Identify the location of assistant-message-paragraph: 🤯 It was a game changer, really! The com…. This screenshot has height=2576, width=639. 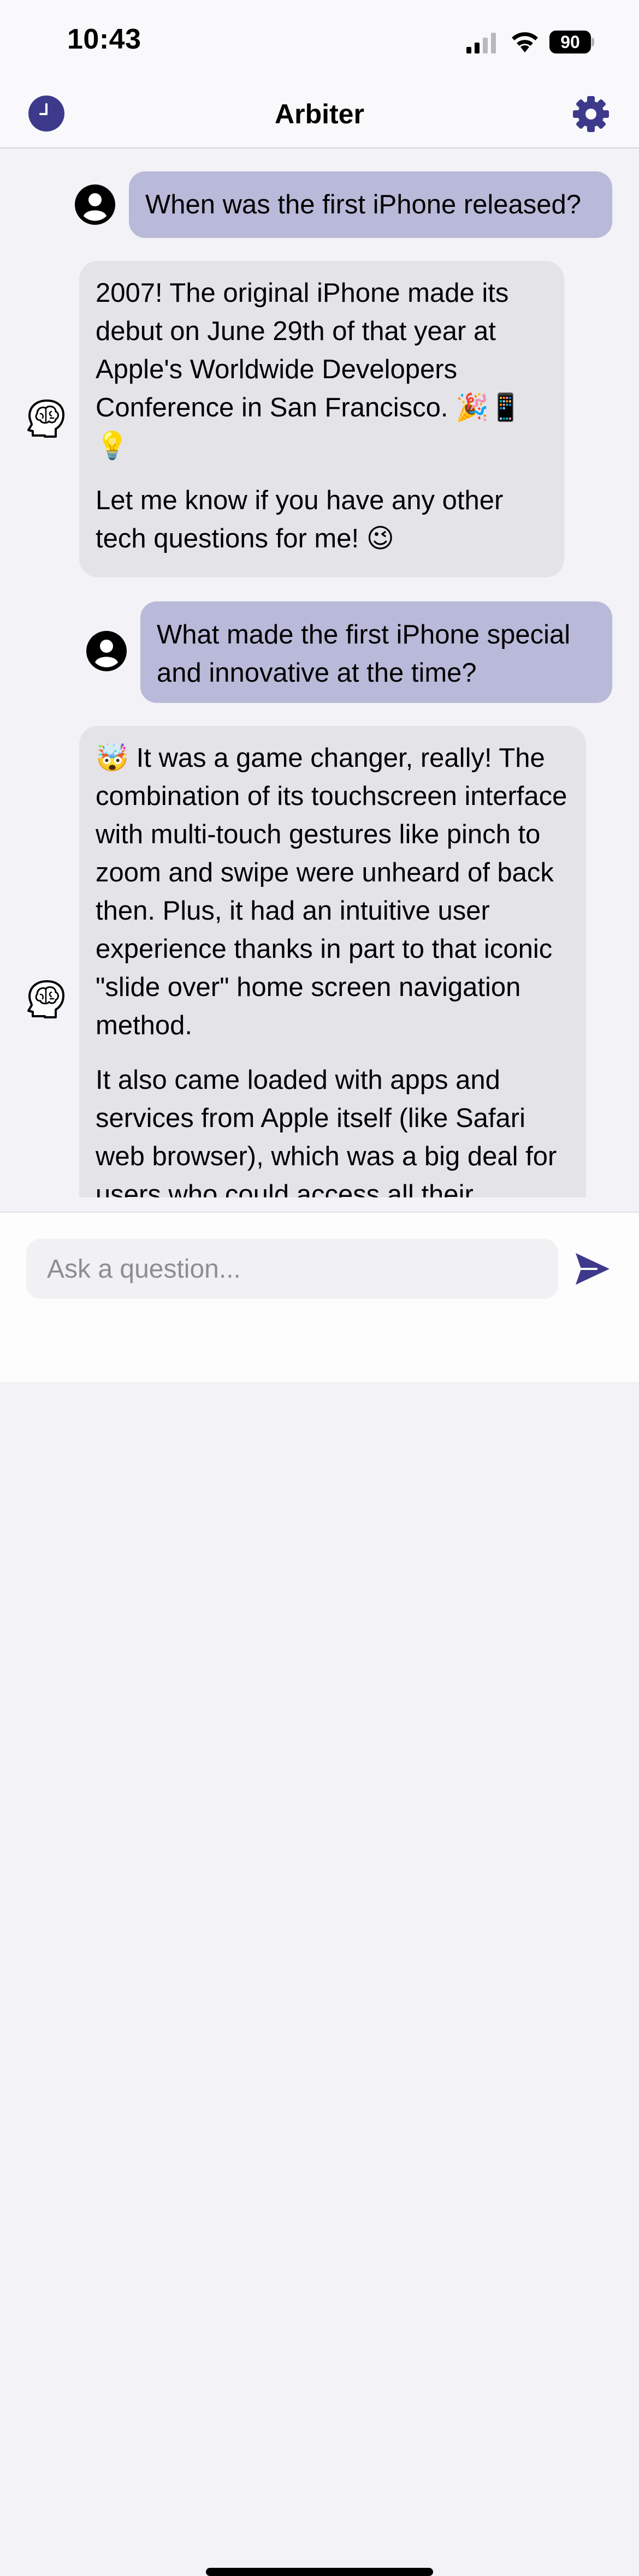
(331, 891).